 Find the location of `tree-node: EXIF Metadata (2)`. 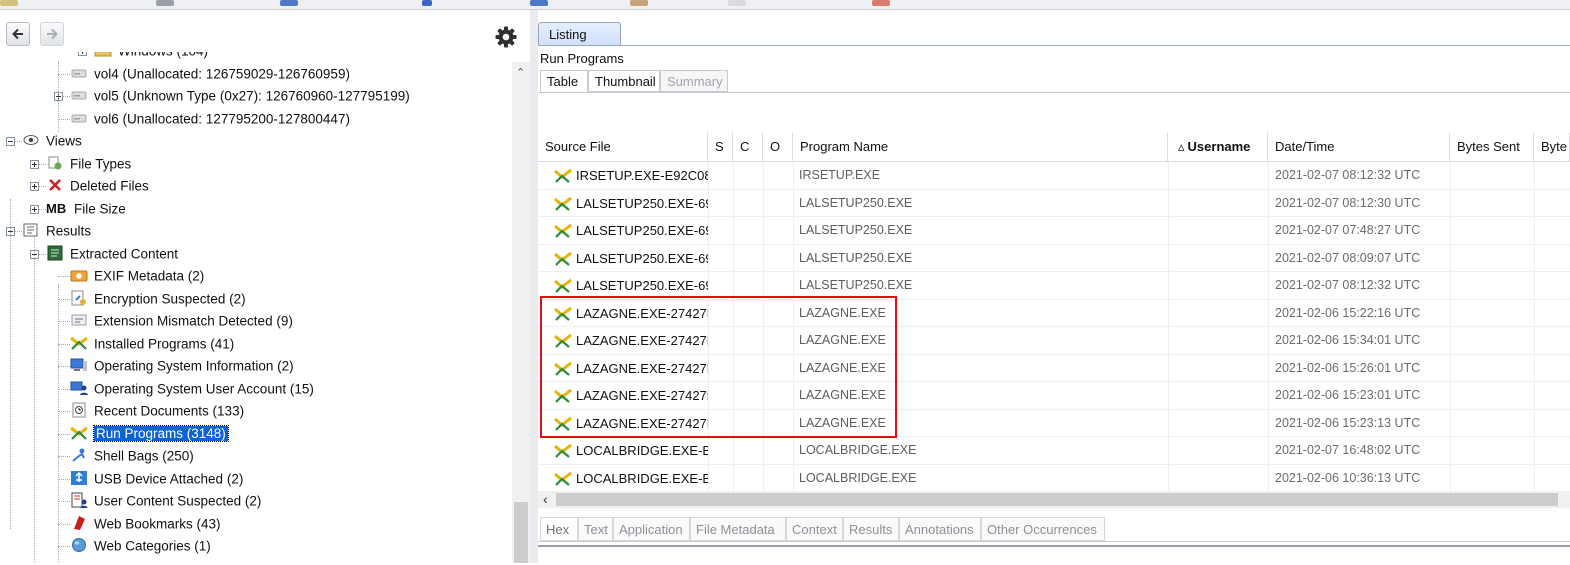

tree-node: EXIF Metadata (2) is located at coordinates (137, 276).